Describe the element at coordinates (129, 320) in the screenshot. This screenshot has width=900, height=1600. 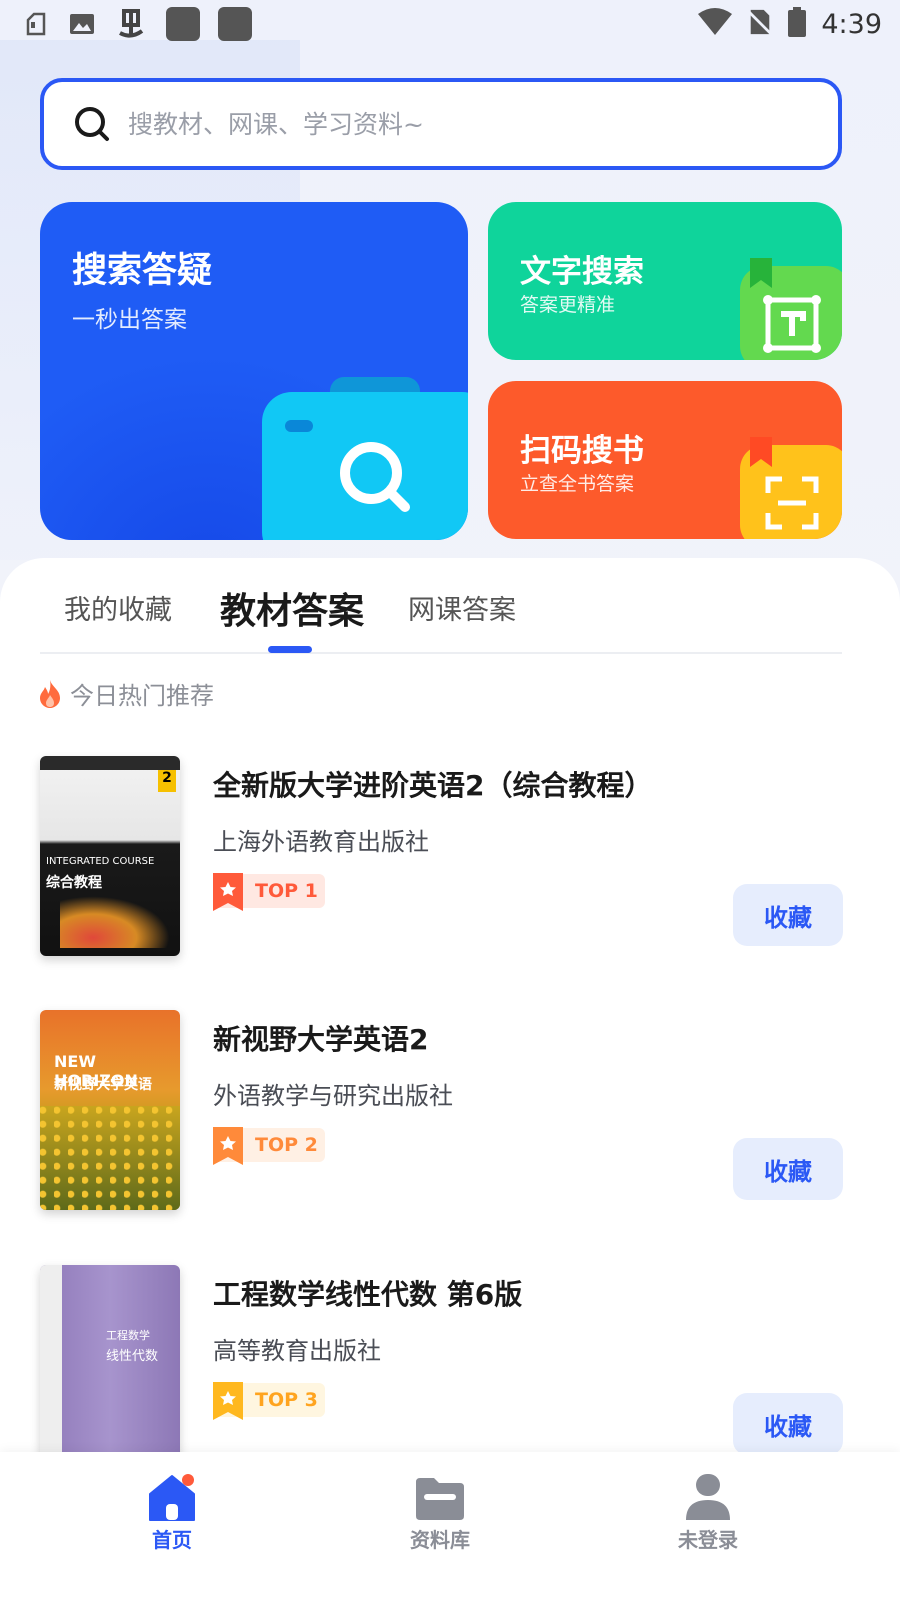
I see `photo-search-subtitle: 一秒出答案` at that location.